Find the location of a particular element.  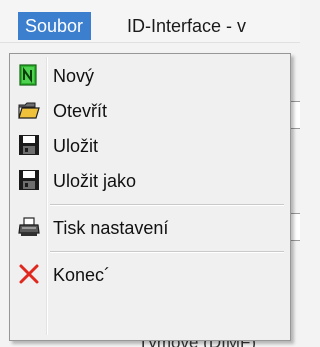

menu-soubor: Soubor is located at coordinates (55, 26).